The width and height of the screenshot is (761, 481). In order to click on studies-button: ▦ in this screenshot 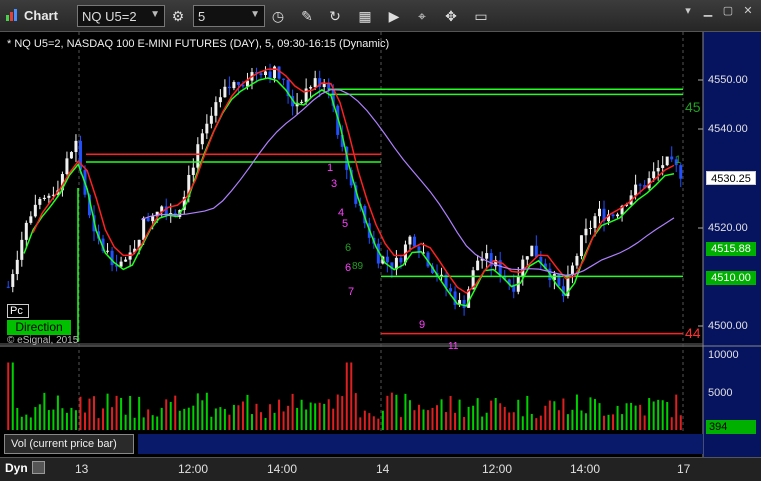, I will do `click(365, 16)`.